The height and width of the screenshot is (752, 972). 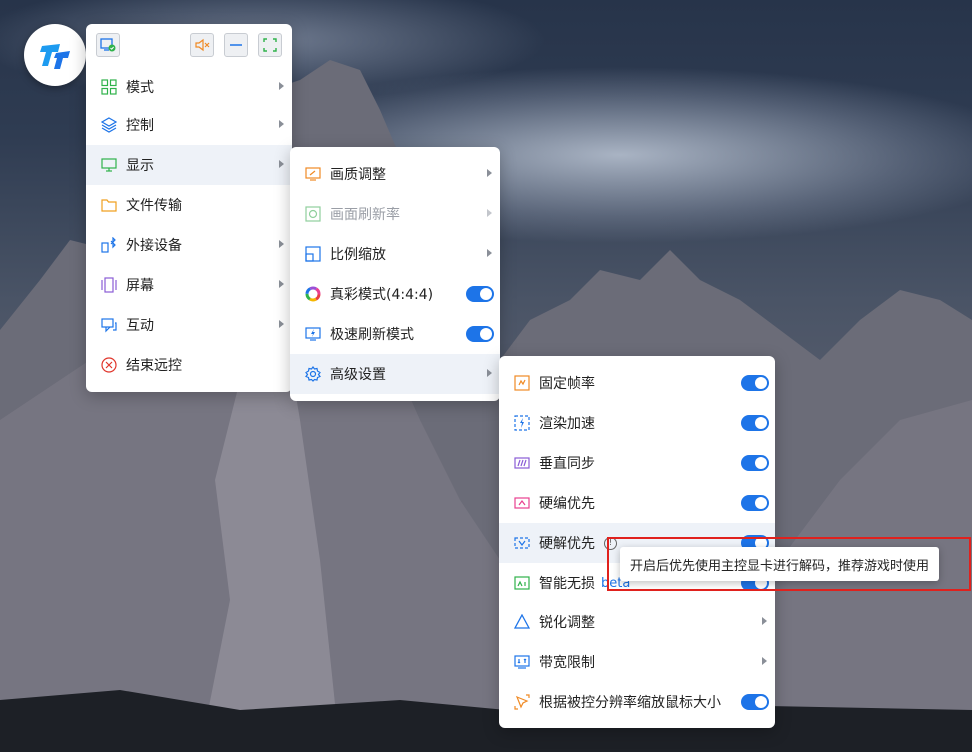 What do you see at coordinates (637, 383) in the screenshot?
I see `menu-item-fixed-framerate: 固定帧率` at bounding box center [637, 383].